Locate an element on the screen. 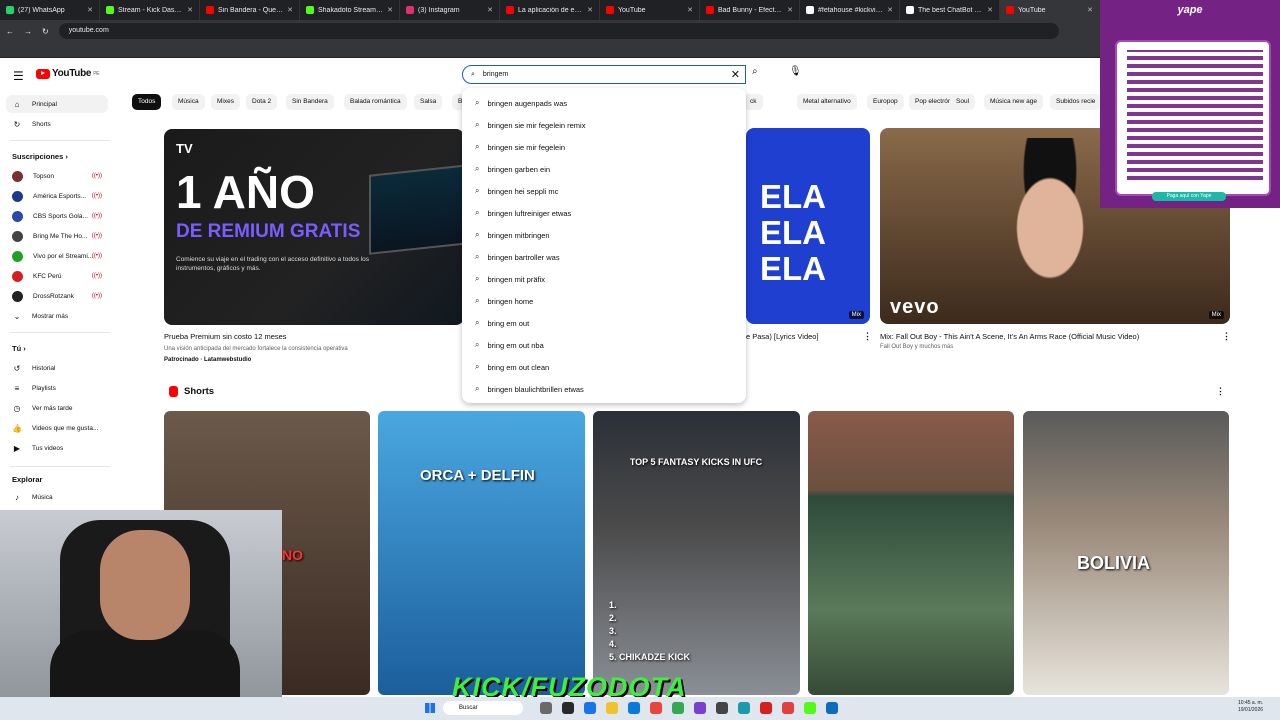  short-thumbnail: ORCA + DELFIN is located at coordinates (481, 553).